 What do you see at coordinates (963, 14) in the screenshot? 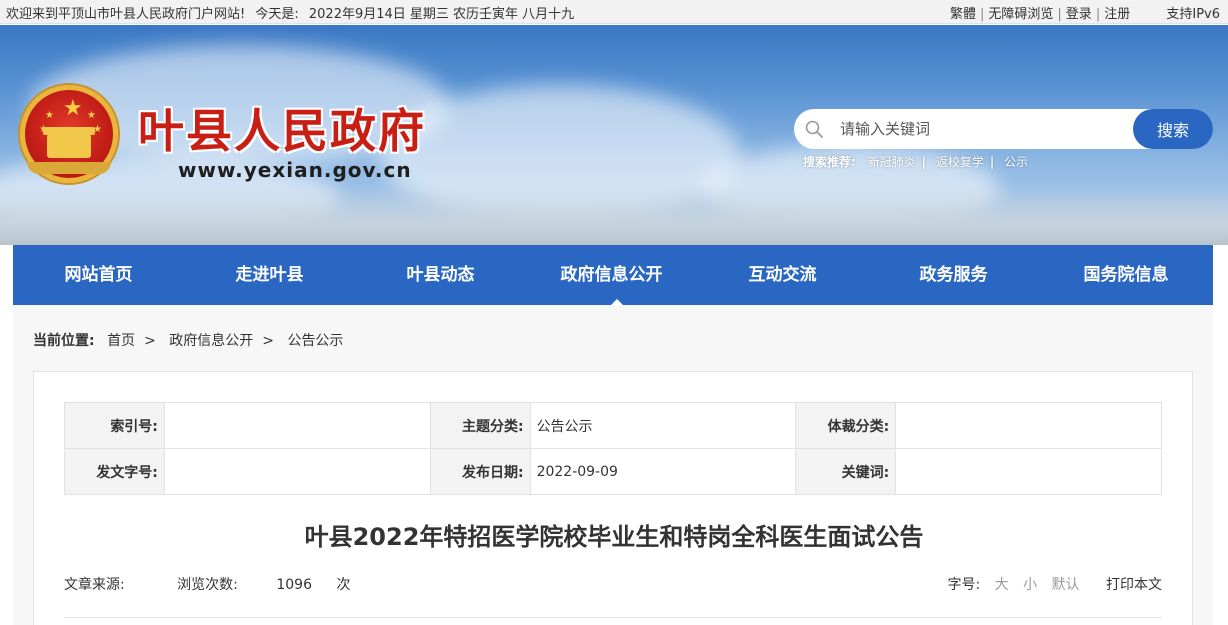
I see `traditional-chinese-link: 繁體` at bounding box center [963, 14].